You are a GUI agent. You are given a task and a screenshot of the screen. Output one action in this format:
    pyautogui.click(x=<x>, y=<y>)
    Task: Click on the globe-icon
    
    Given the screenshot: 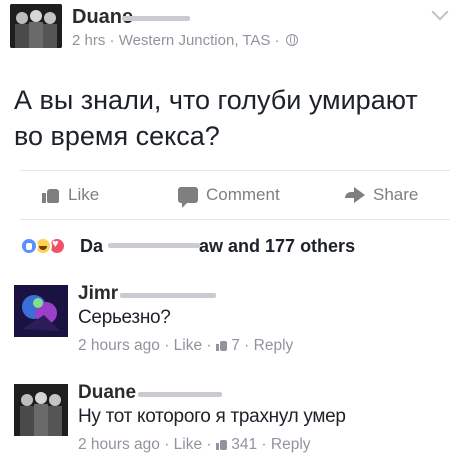 What is the action you would take?
    pyautogui.click(x=291, y=40)
    